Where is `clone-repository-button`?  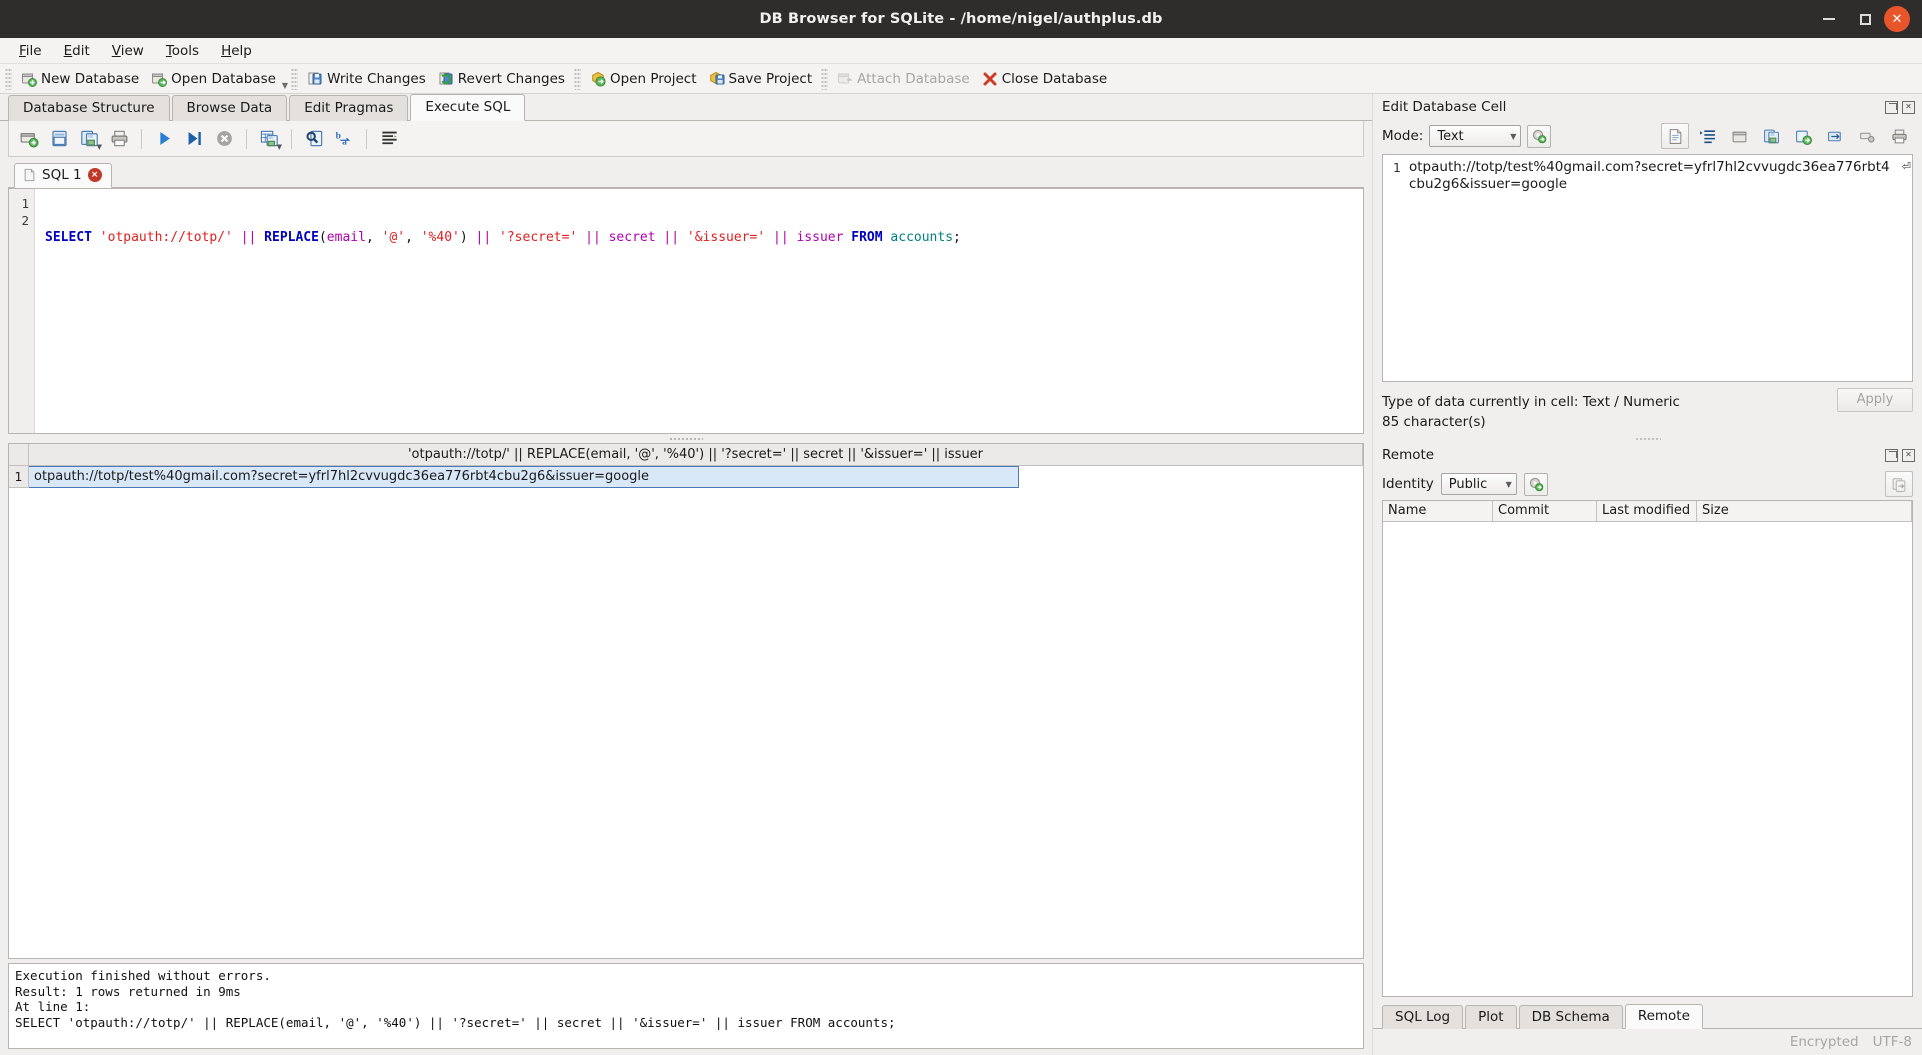 clone-repository-button is located at coordinates (1899, 484).